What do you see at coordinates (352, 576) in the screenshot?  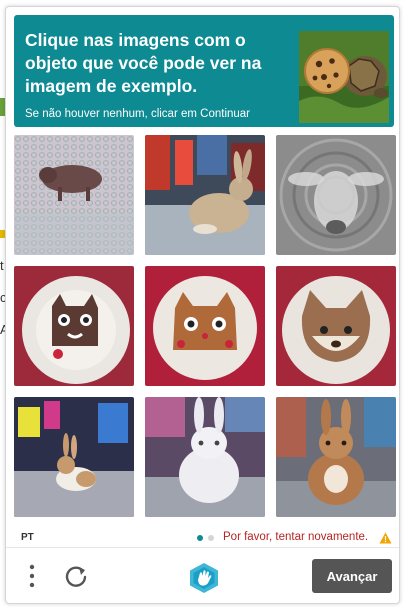 I see `next-button: Avançar` at bounding box center [352, 576].